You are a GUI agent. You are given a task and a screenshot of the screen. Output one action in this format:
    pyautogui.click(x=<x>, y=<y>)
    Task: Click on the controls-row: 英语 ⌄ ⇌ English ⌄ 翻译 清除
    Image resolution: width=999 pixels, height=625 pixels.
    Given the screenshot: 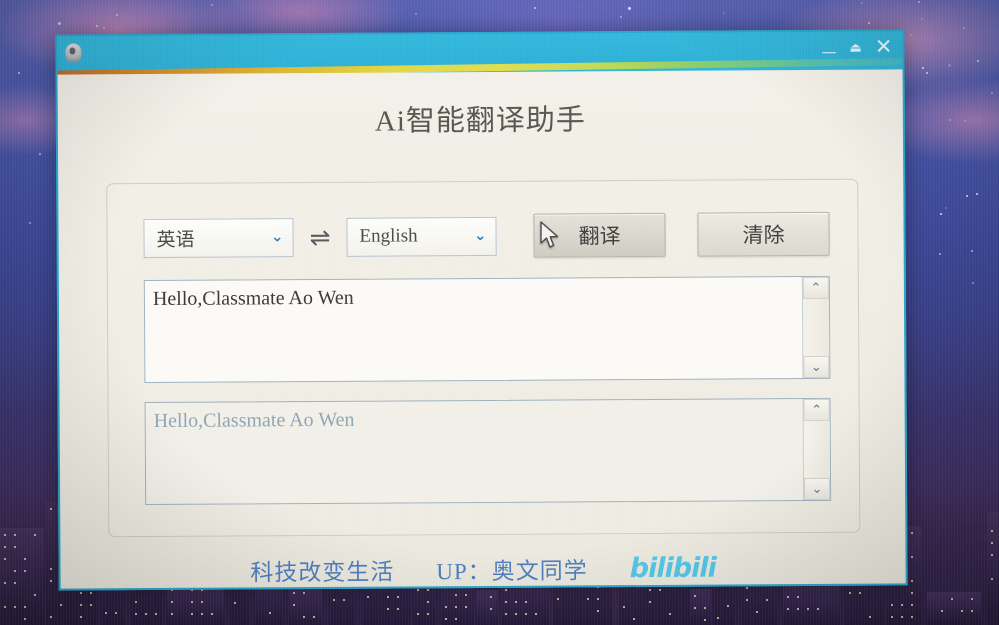 What is the action you would take?
    pyautogui.click(x=486, y=235)
    